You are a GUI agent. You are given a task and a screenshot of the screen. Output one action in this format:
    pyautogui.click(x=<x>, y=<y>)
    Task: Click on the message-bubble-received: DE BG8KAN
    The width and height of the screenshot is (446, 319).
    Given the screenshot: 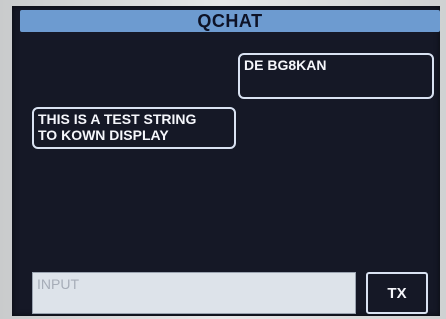 What is the action you would take?
    pyautogui.click(x=336, y=76)
    